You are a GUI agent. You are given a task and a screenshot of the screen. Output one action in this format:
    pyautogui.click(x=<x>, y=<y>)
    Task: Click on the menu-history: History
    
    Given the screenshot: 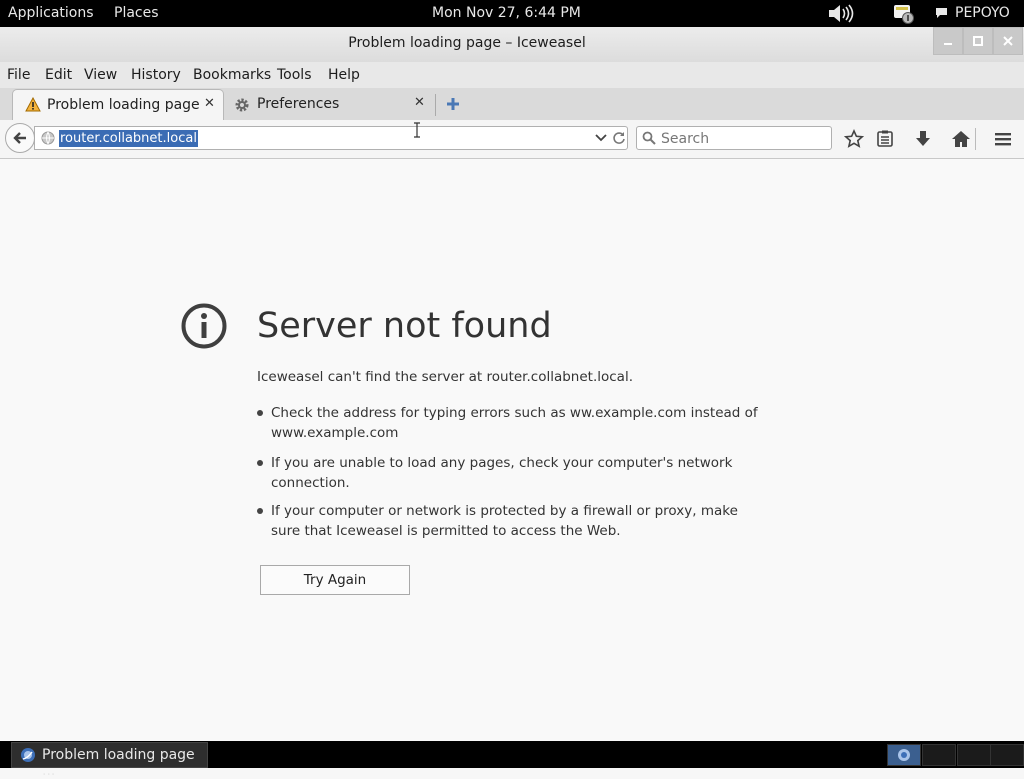 What is the action you would take?
    pyautogui.click(x=156, y=75)
    